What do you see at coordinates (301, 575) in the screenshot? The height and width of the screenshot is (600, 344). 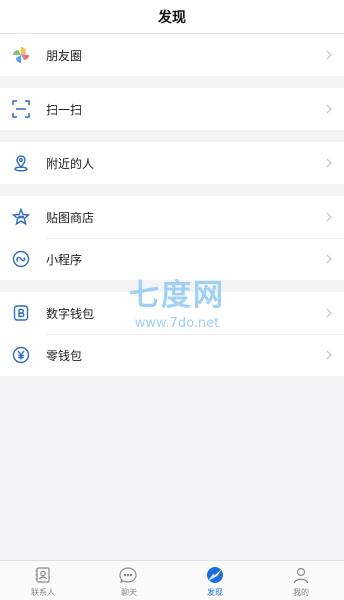 I see `profile-icon` at bounding box center [301, 575].